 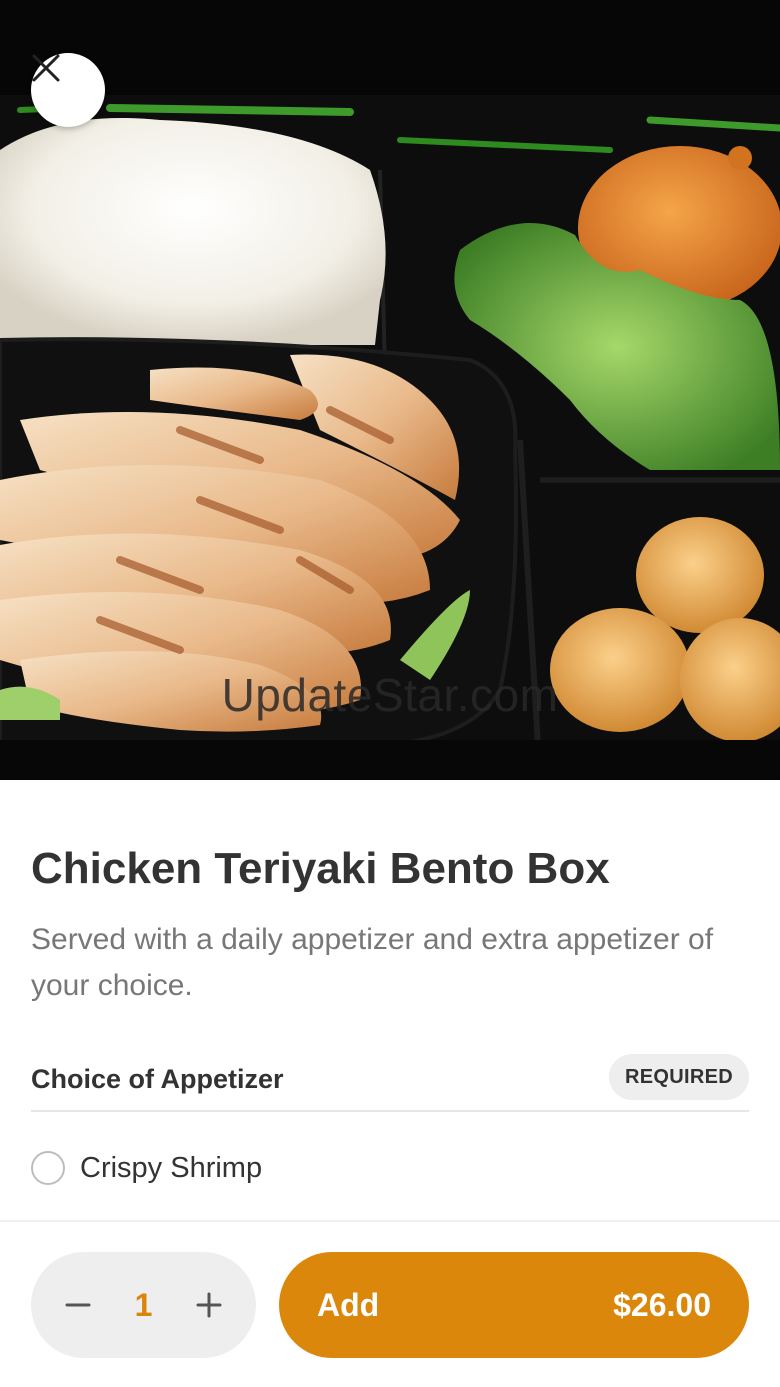 I want to click on option-label: Crispy Shrimp, so click(x=171, y=1167).